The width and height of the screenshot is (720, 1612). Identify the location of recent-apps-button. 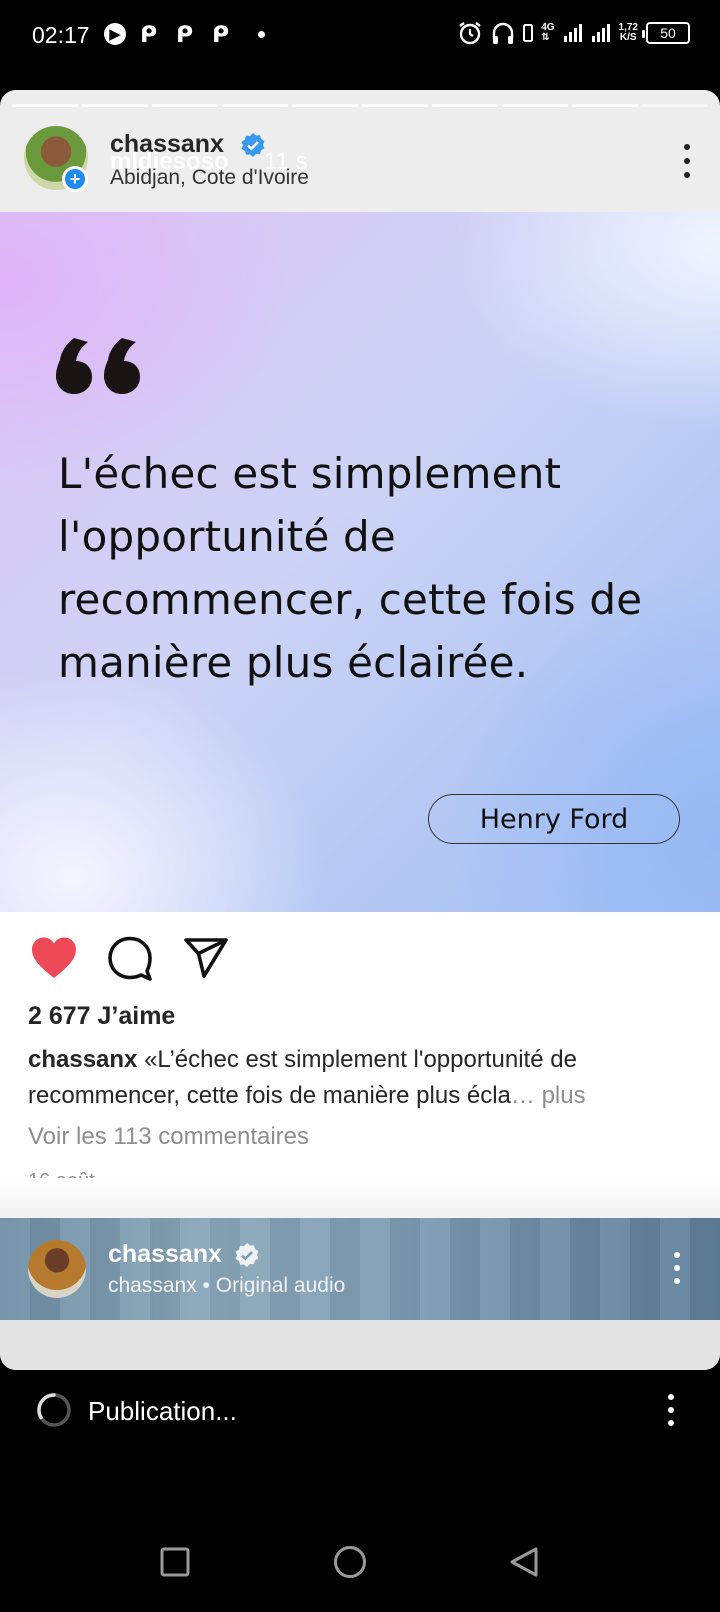
(175, 1562).